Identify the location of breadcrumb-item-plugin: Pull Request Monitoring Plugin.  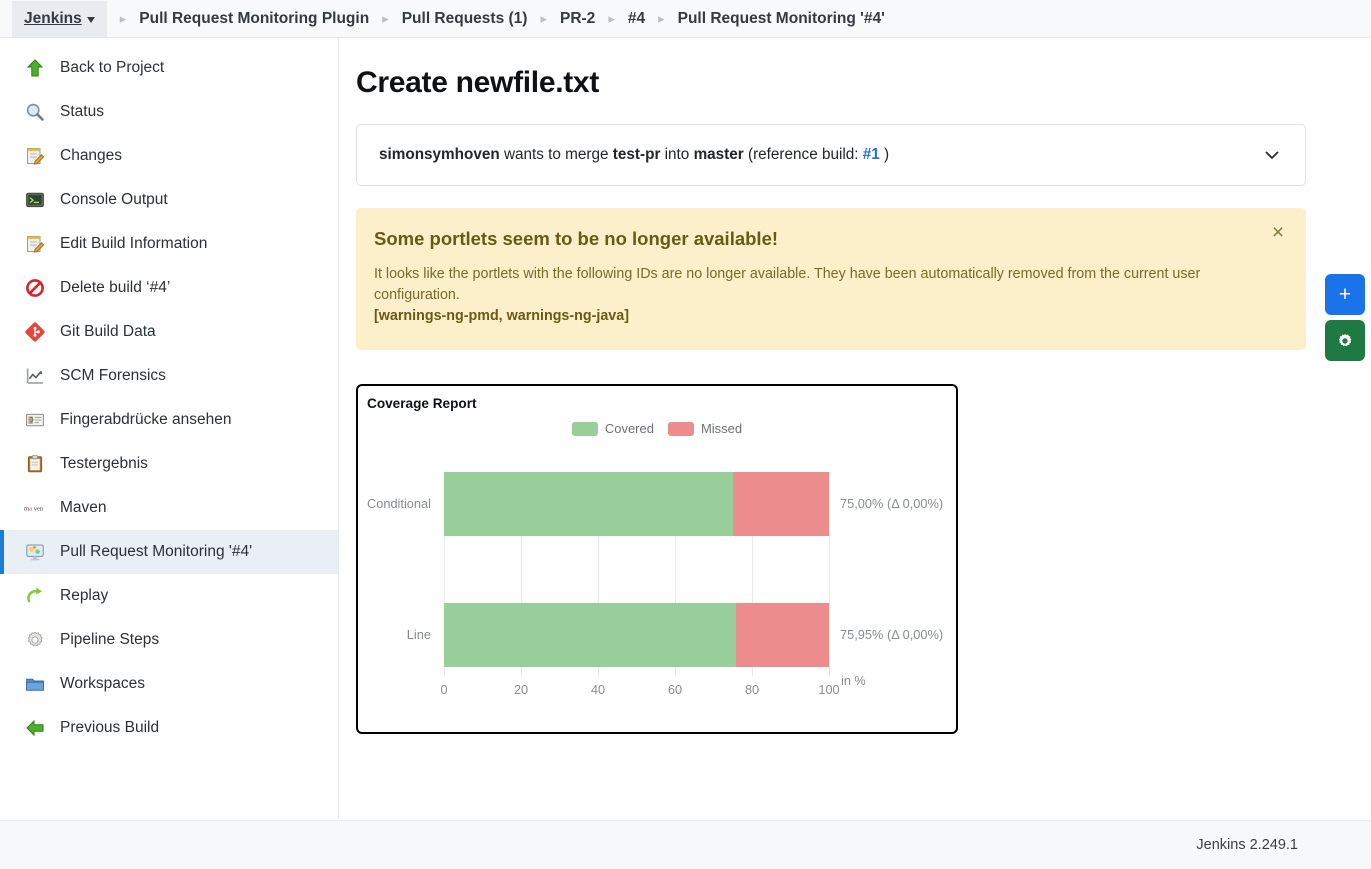
(254, 19).